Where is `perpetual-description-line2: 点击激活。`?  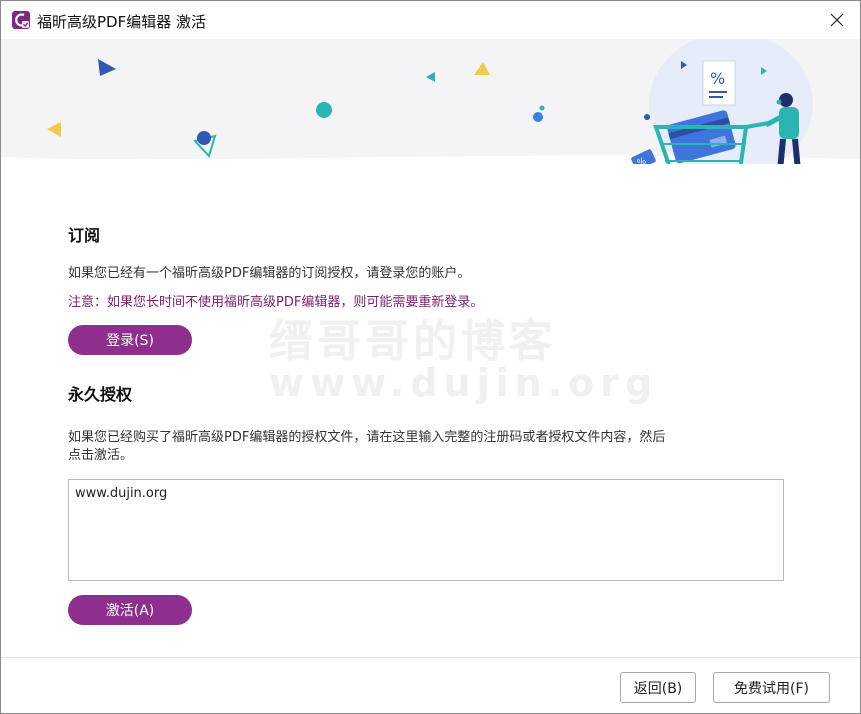 perpetual-description-line2: 点击激活。 is located at coordinates (101, 455).